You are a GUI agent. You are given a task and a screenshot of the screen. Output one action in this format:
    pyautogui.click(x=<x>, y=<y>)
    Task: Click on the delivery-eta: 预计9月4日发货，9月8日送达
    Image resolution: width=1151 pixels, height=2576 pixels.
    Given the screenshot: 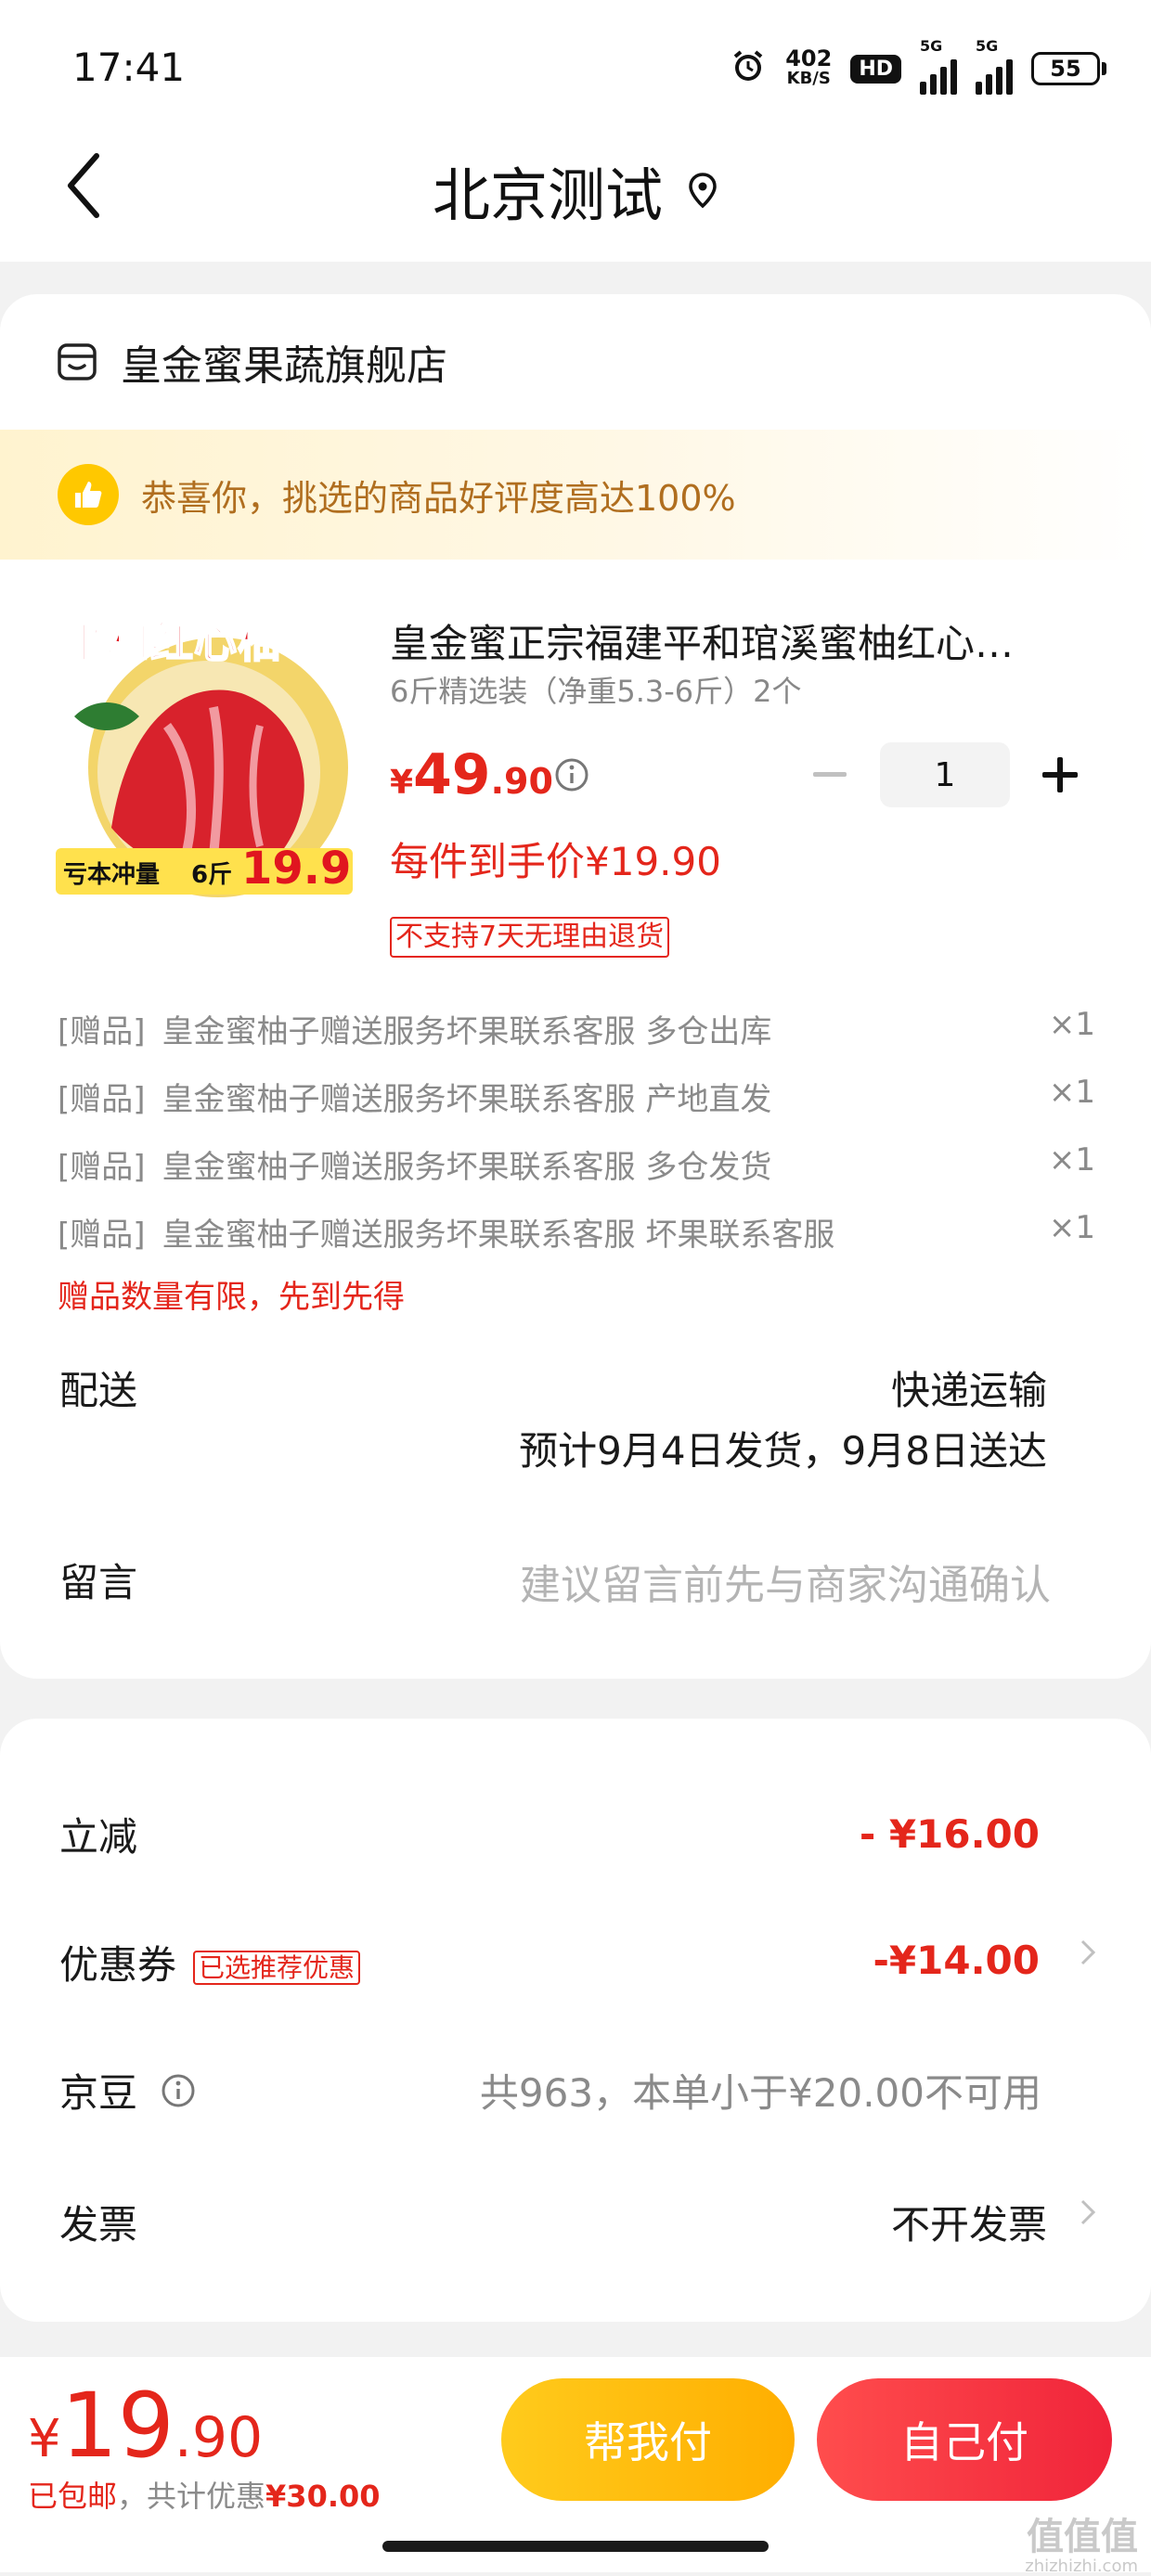 What is the action you would take?
    pyautogui.click(x=783, y=1451)
    